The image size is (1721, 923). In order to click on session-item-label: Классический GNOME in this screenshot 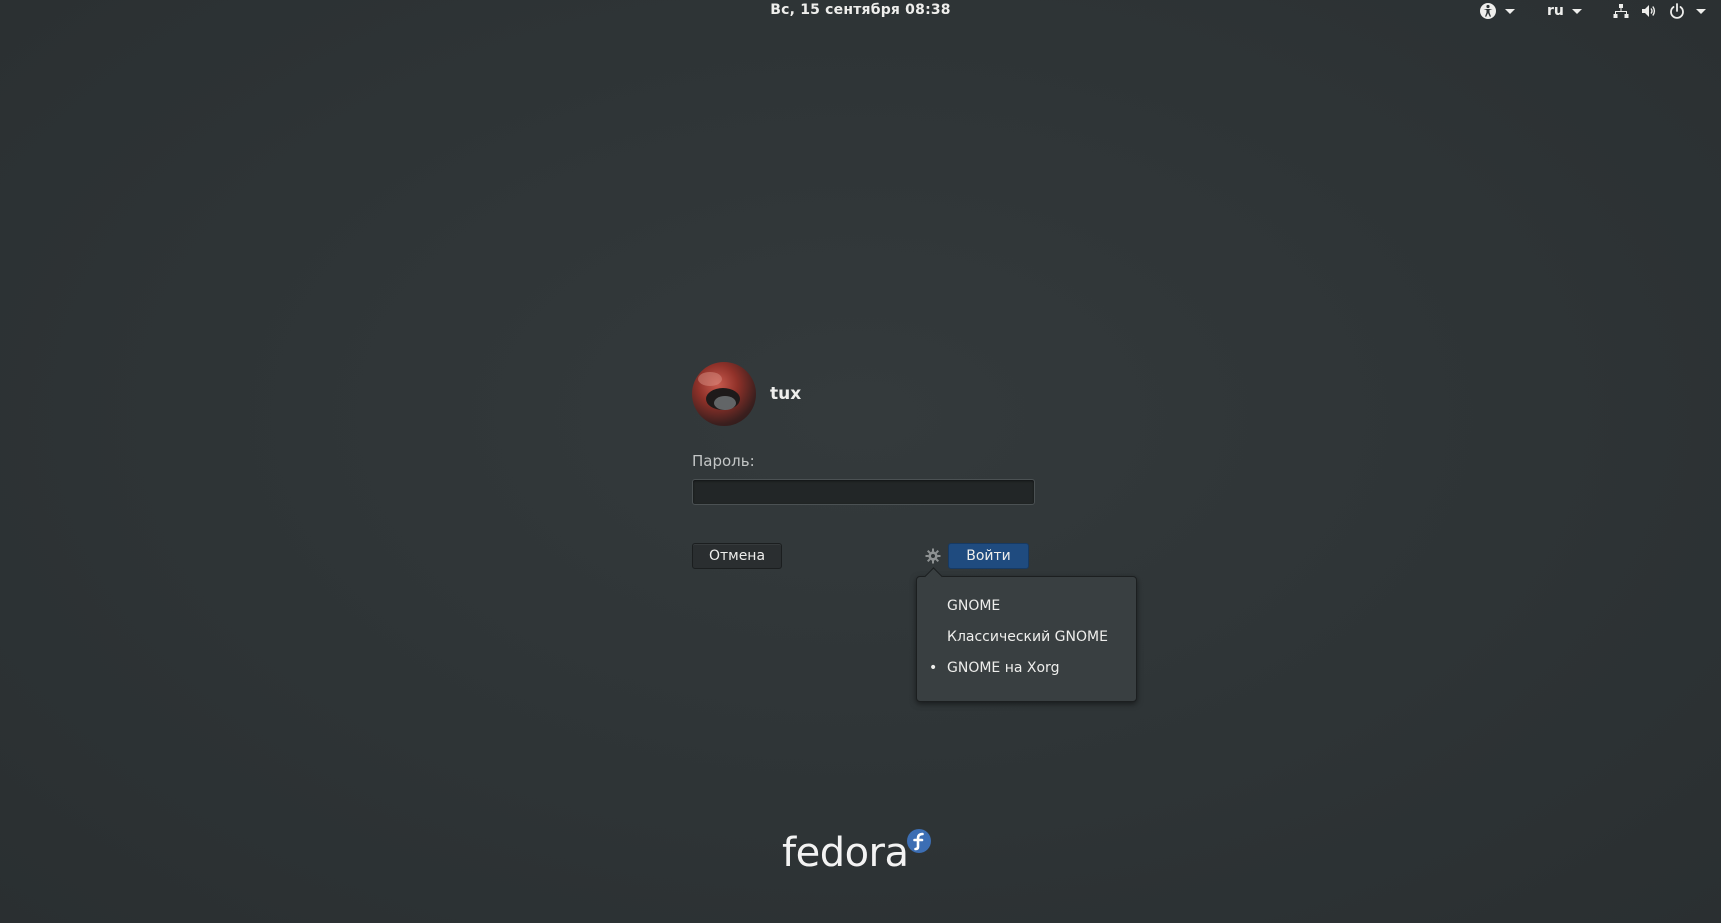, I will do `click(1027, 637)`.